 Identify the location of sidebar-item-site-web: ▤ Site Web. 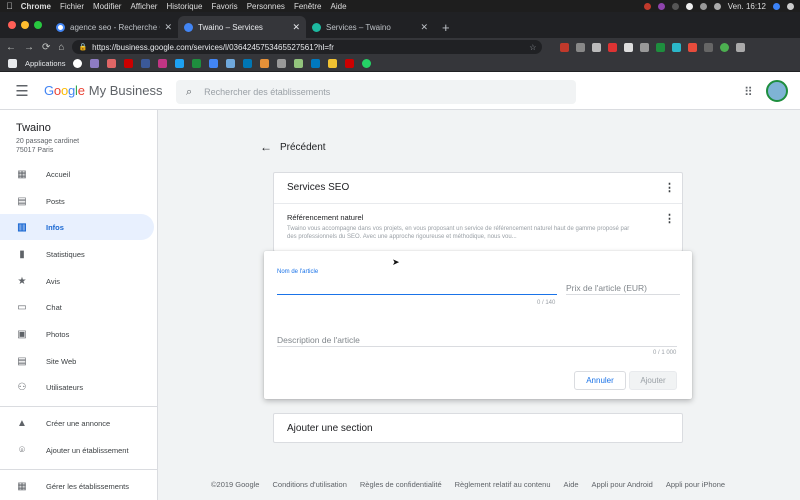
(77, 361).